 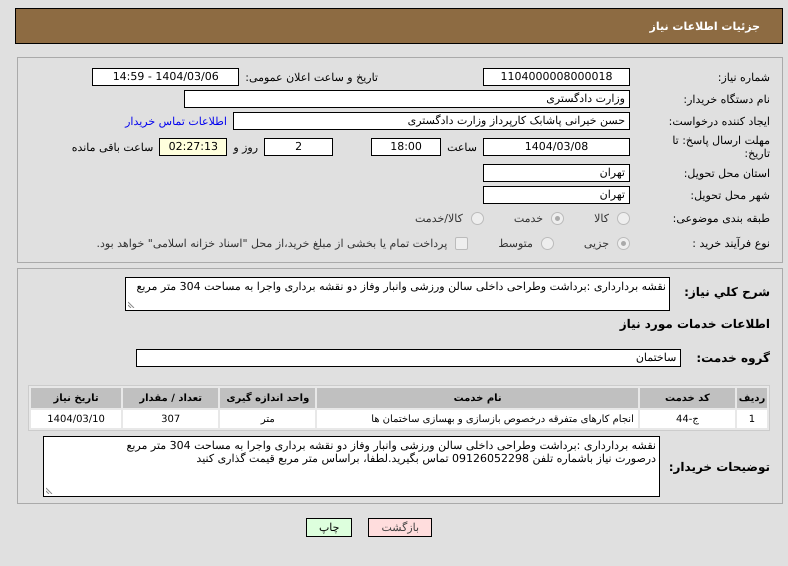 What do you see at coordinates (477, 419) in the screenshot?
I see `table-cell: انجام کارهای متفرقه درخصوص بازسازی و بهسازی ساختمان ها` at bounding box center [477, 419].